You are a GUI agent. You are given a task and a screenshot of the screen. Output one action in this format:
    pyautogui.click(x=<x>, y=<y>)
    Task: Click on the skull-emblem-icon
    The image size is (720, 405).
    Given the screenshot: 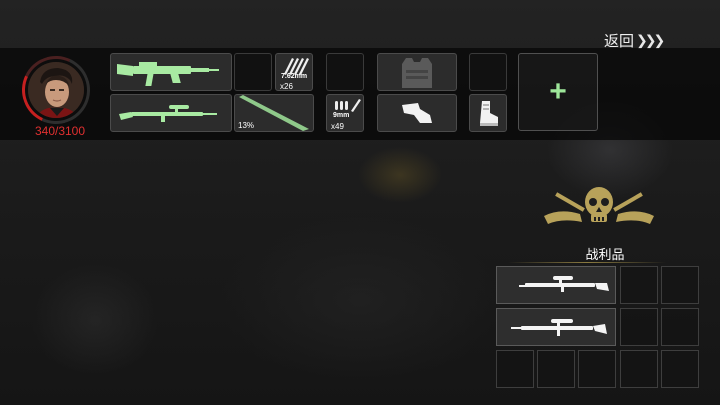 What is the action you would take?
    pyautogui.click(x=599, y=213)
    